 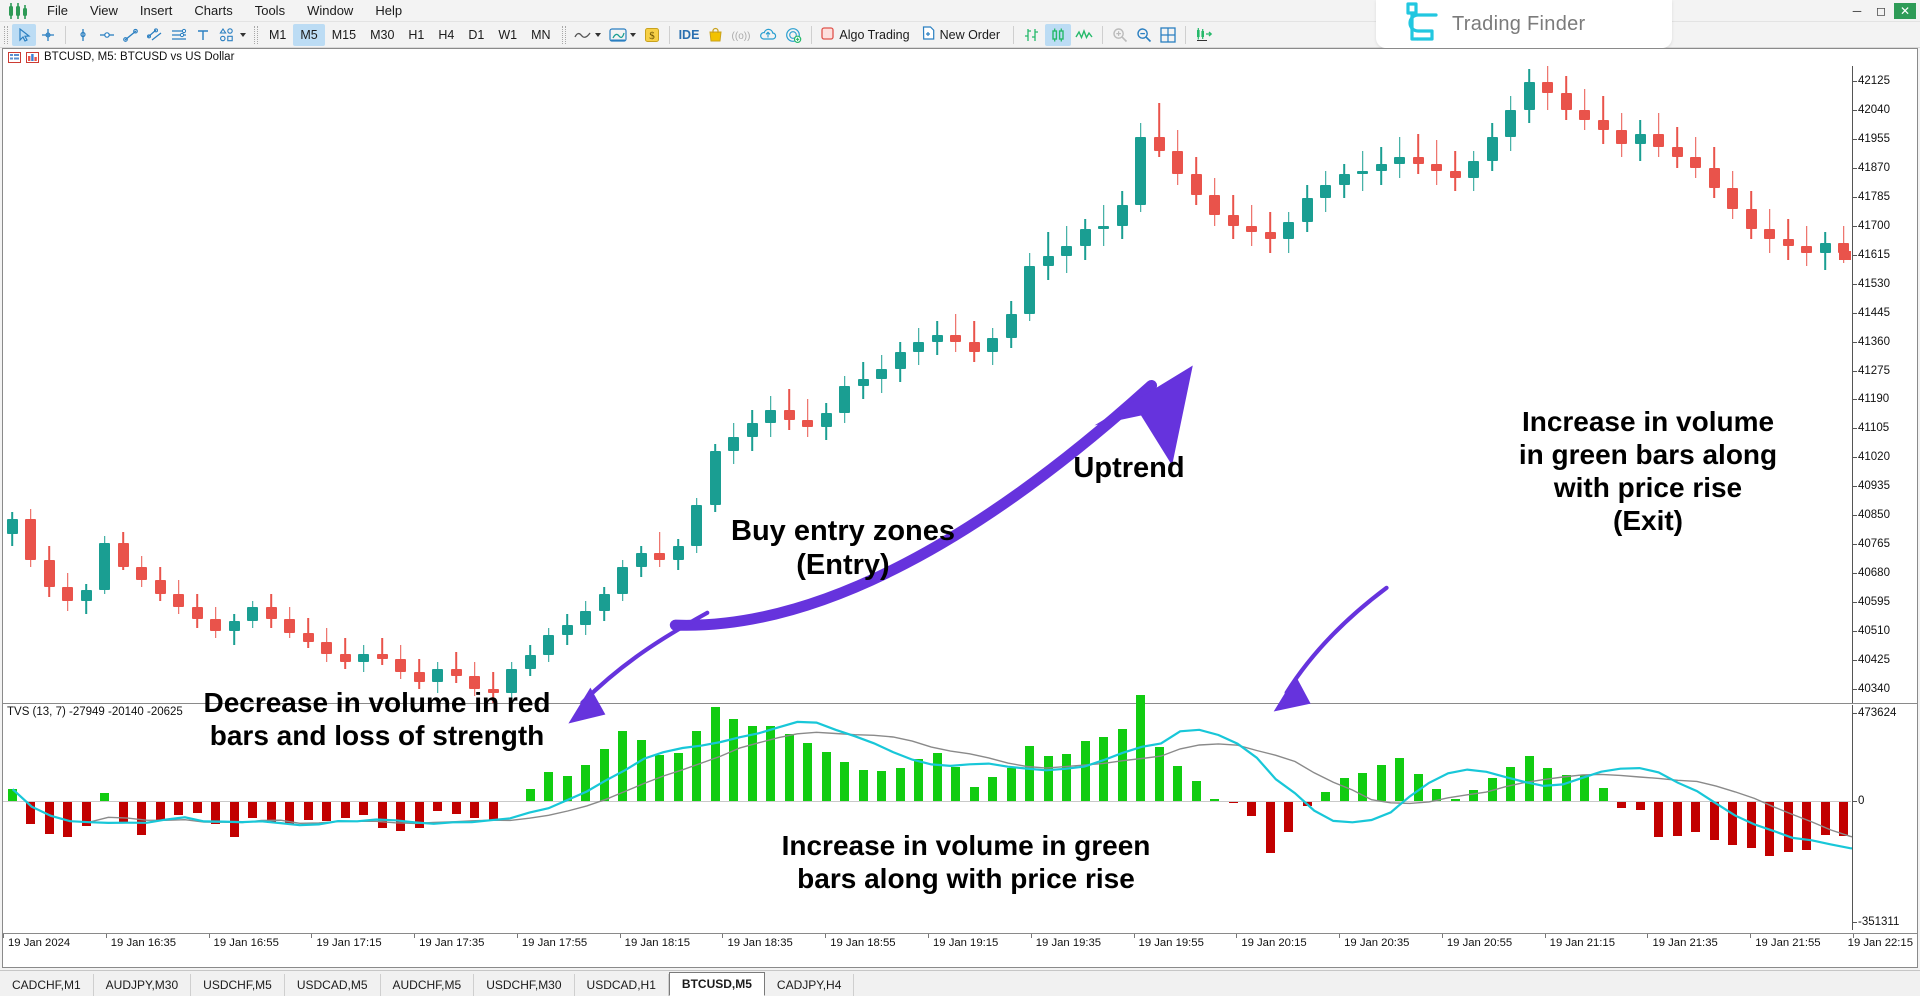 I want to click on shapes-icon, so click(x=232, y=35).